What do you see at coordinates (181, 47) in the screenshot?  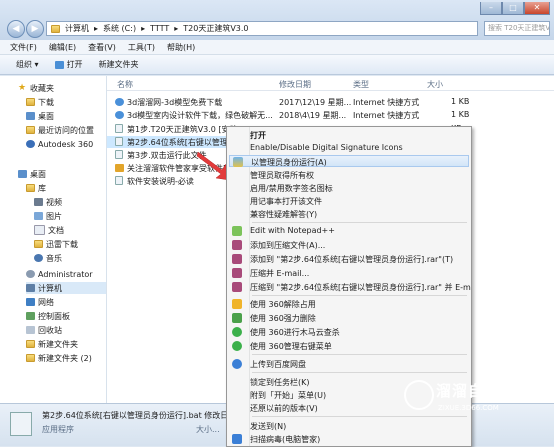 I see `menu-help: 帮助(H)` at bounding box center [181, 47].